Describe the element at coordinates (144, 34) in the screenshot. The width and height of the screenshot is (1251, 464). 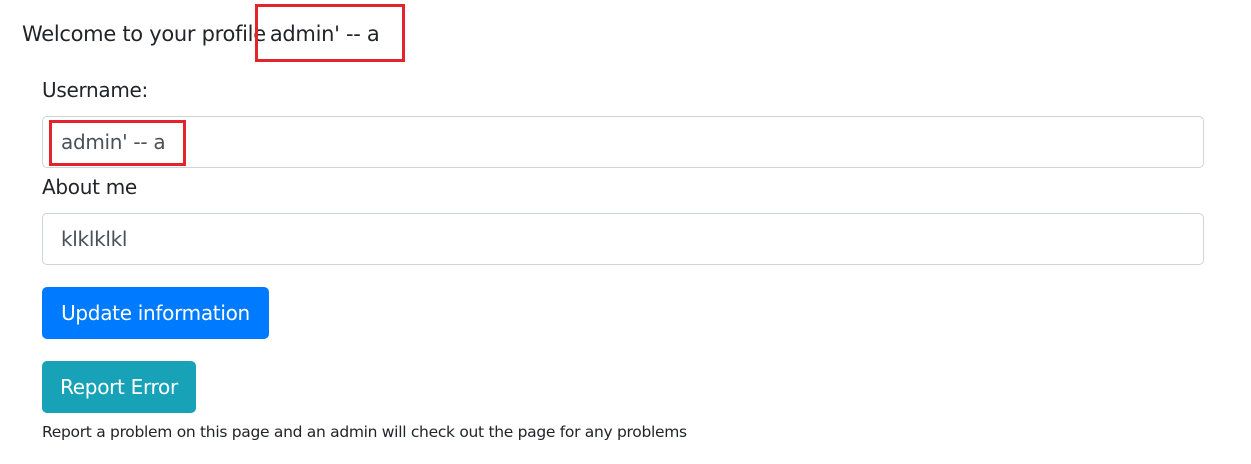
I see `welcome-text: Welcome to your profile` at that location.